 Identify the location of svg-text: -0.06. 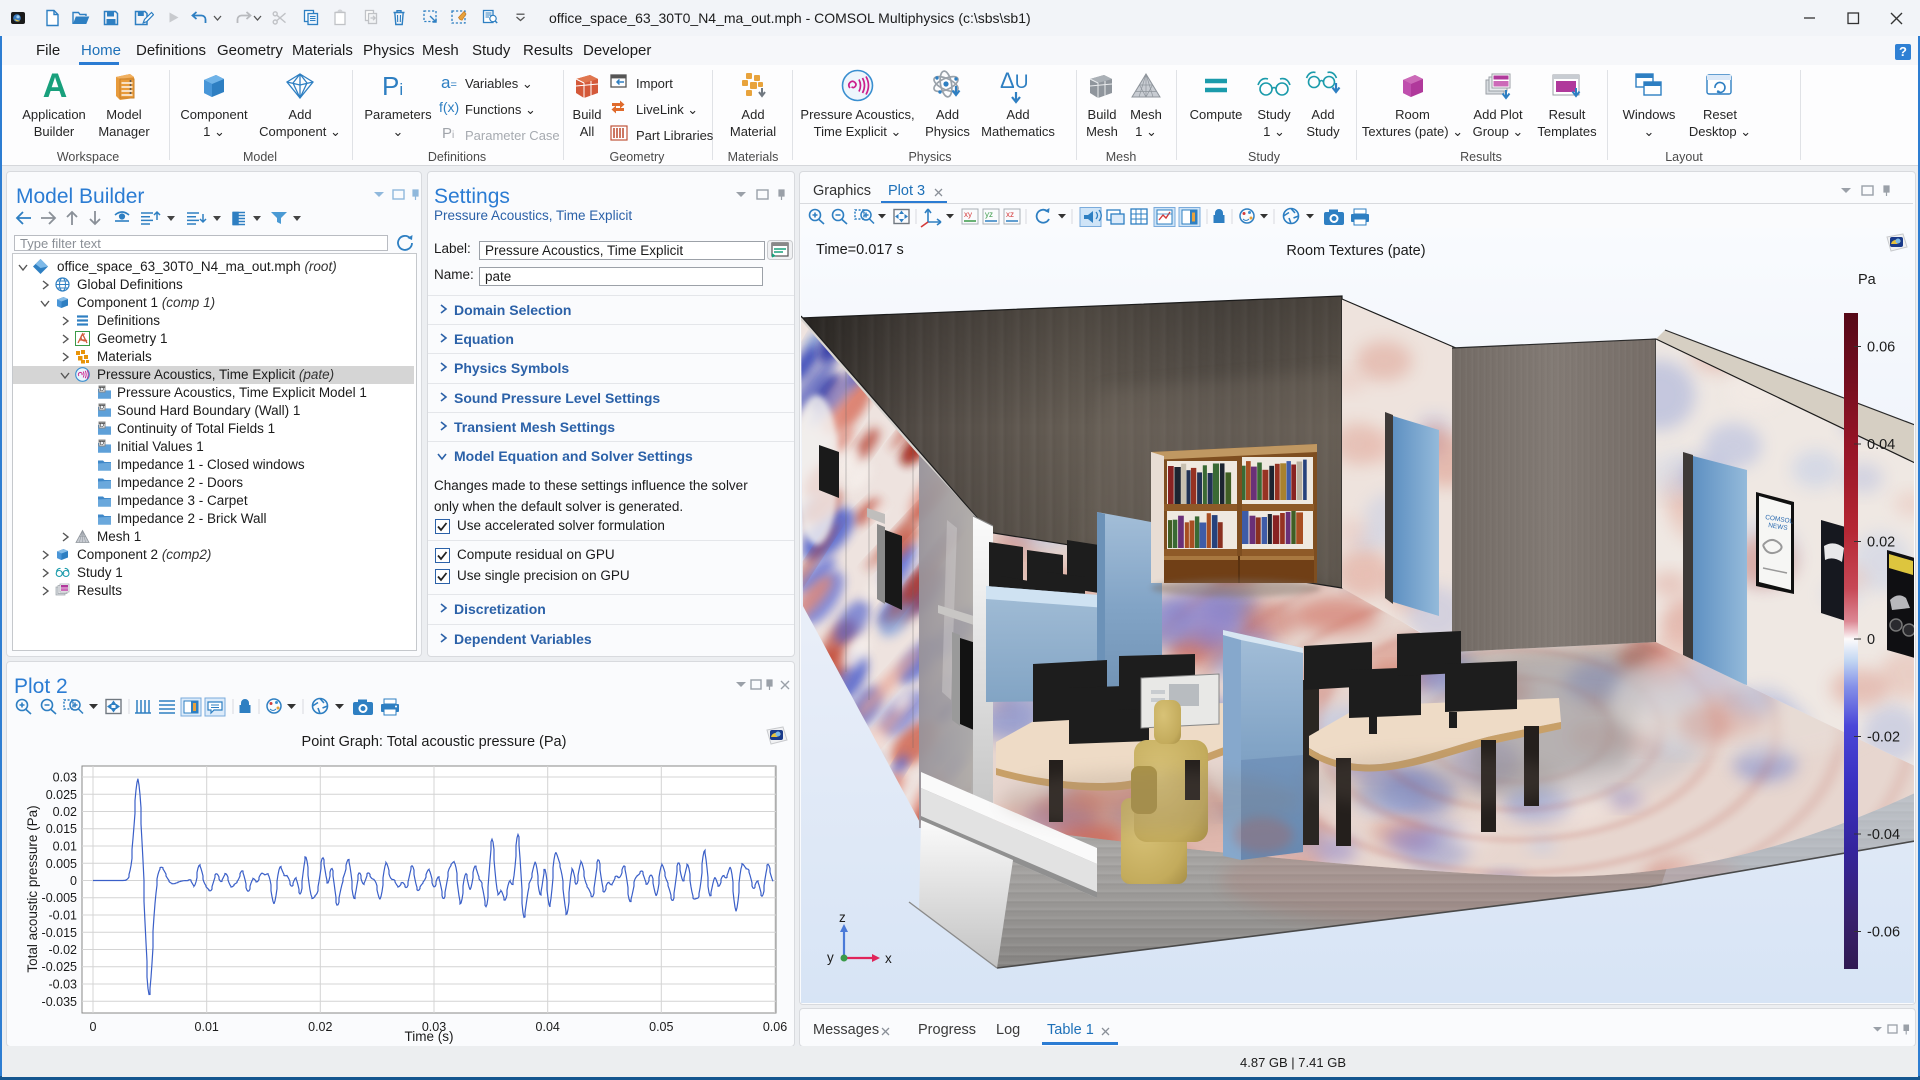
(1883, 933).